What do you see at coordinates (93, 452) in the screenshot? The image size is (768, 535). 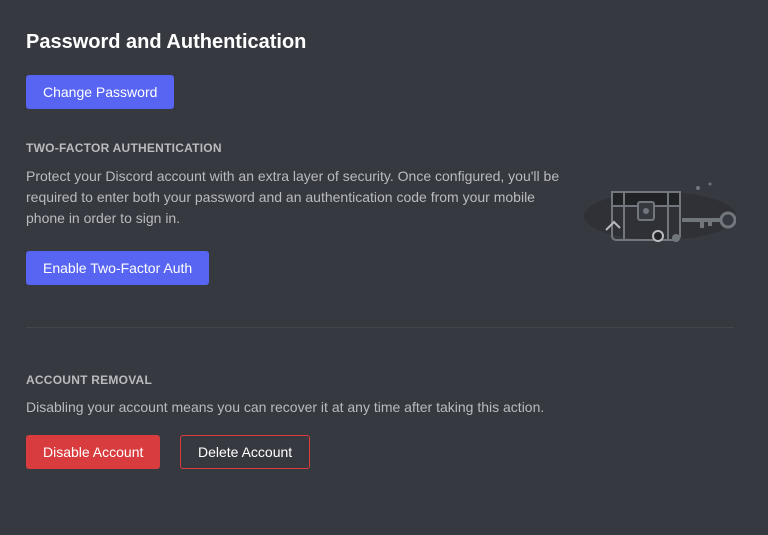 I see `disable-account-button: Disable Account` at bounding box center [93, 452].